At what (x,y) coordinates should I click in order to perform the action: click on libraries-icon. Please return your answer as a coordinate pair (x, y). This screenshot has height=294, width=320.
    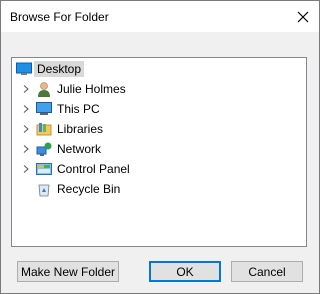
    Looking at the image, I should click on (44, 129).